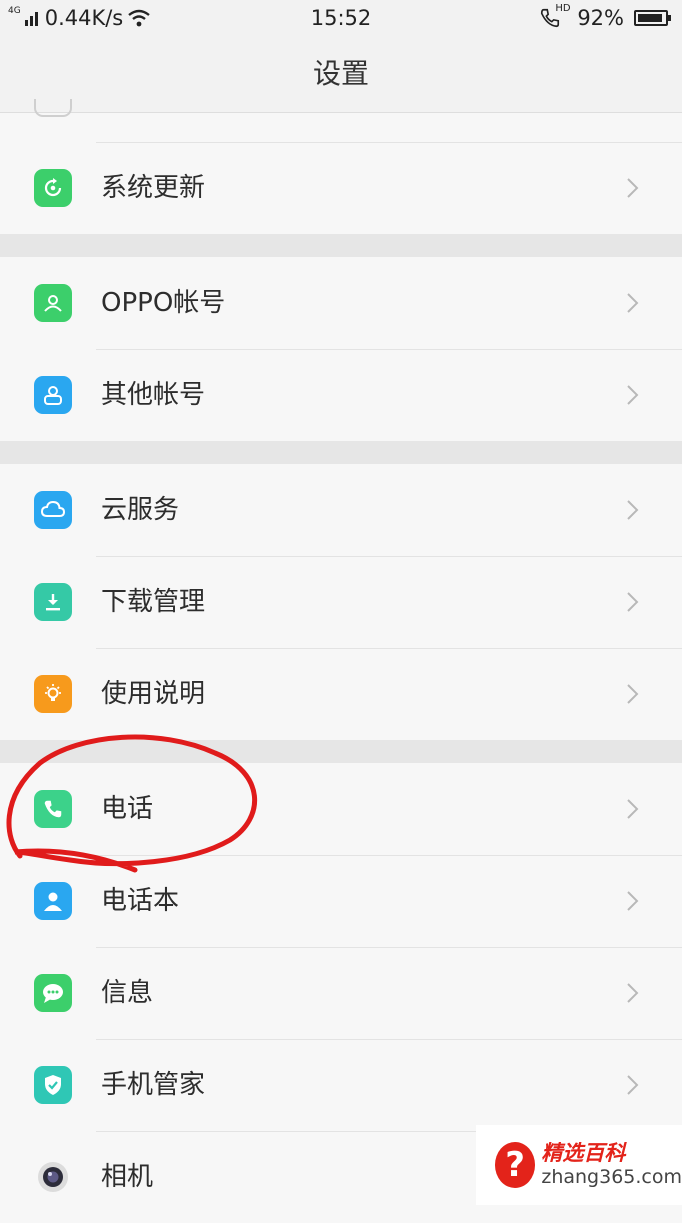  What do you see at coordinates (127, 993) in the screenshot?
I see `settings-item-label: 信息` at bounding box center [127, 993].